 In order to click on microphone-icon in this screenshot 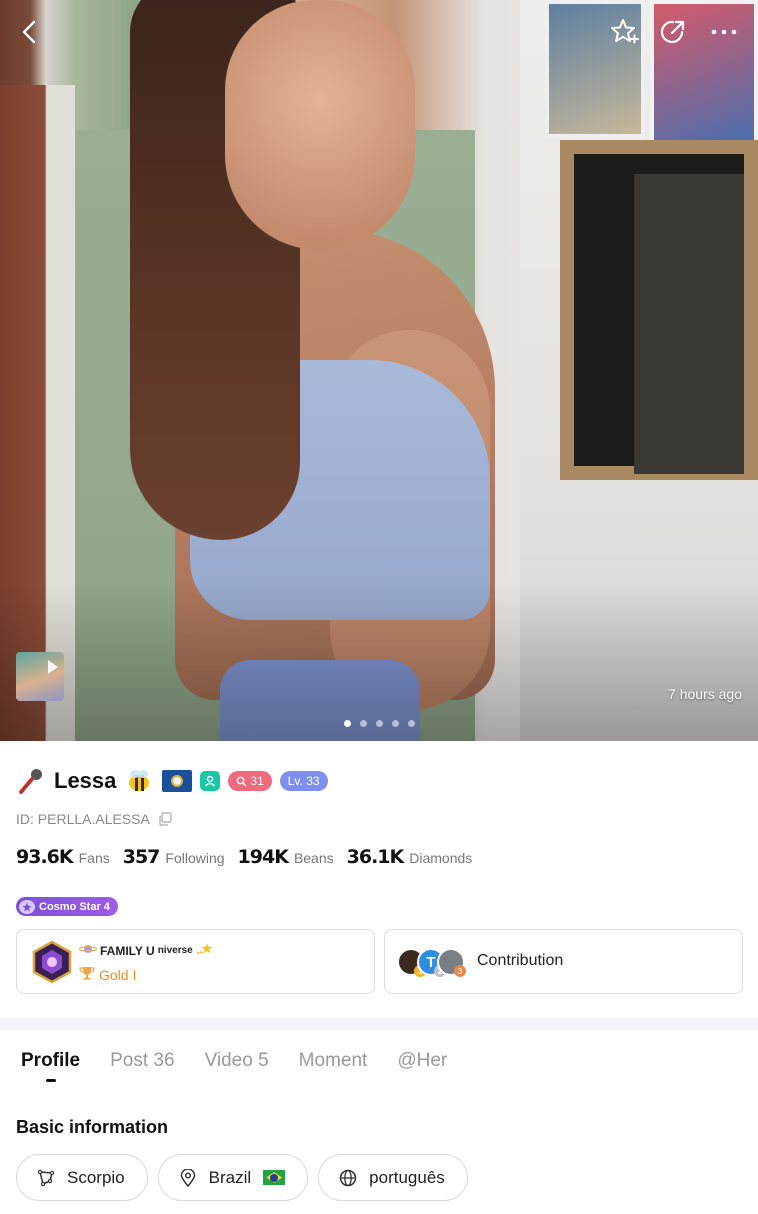, I will do `click(31, 781)`.